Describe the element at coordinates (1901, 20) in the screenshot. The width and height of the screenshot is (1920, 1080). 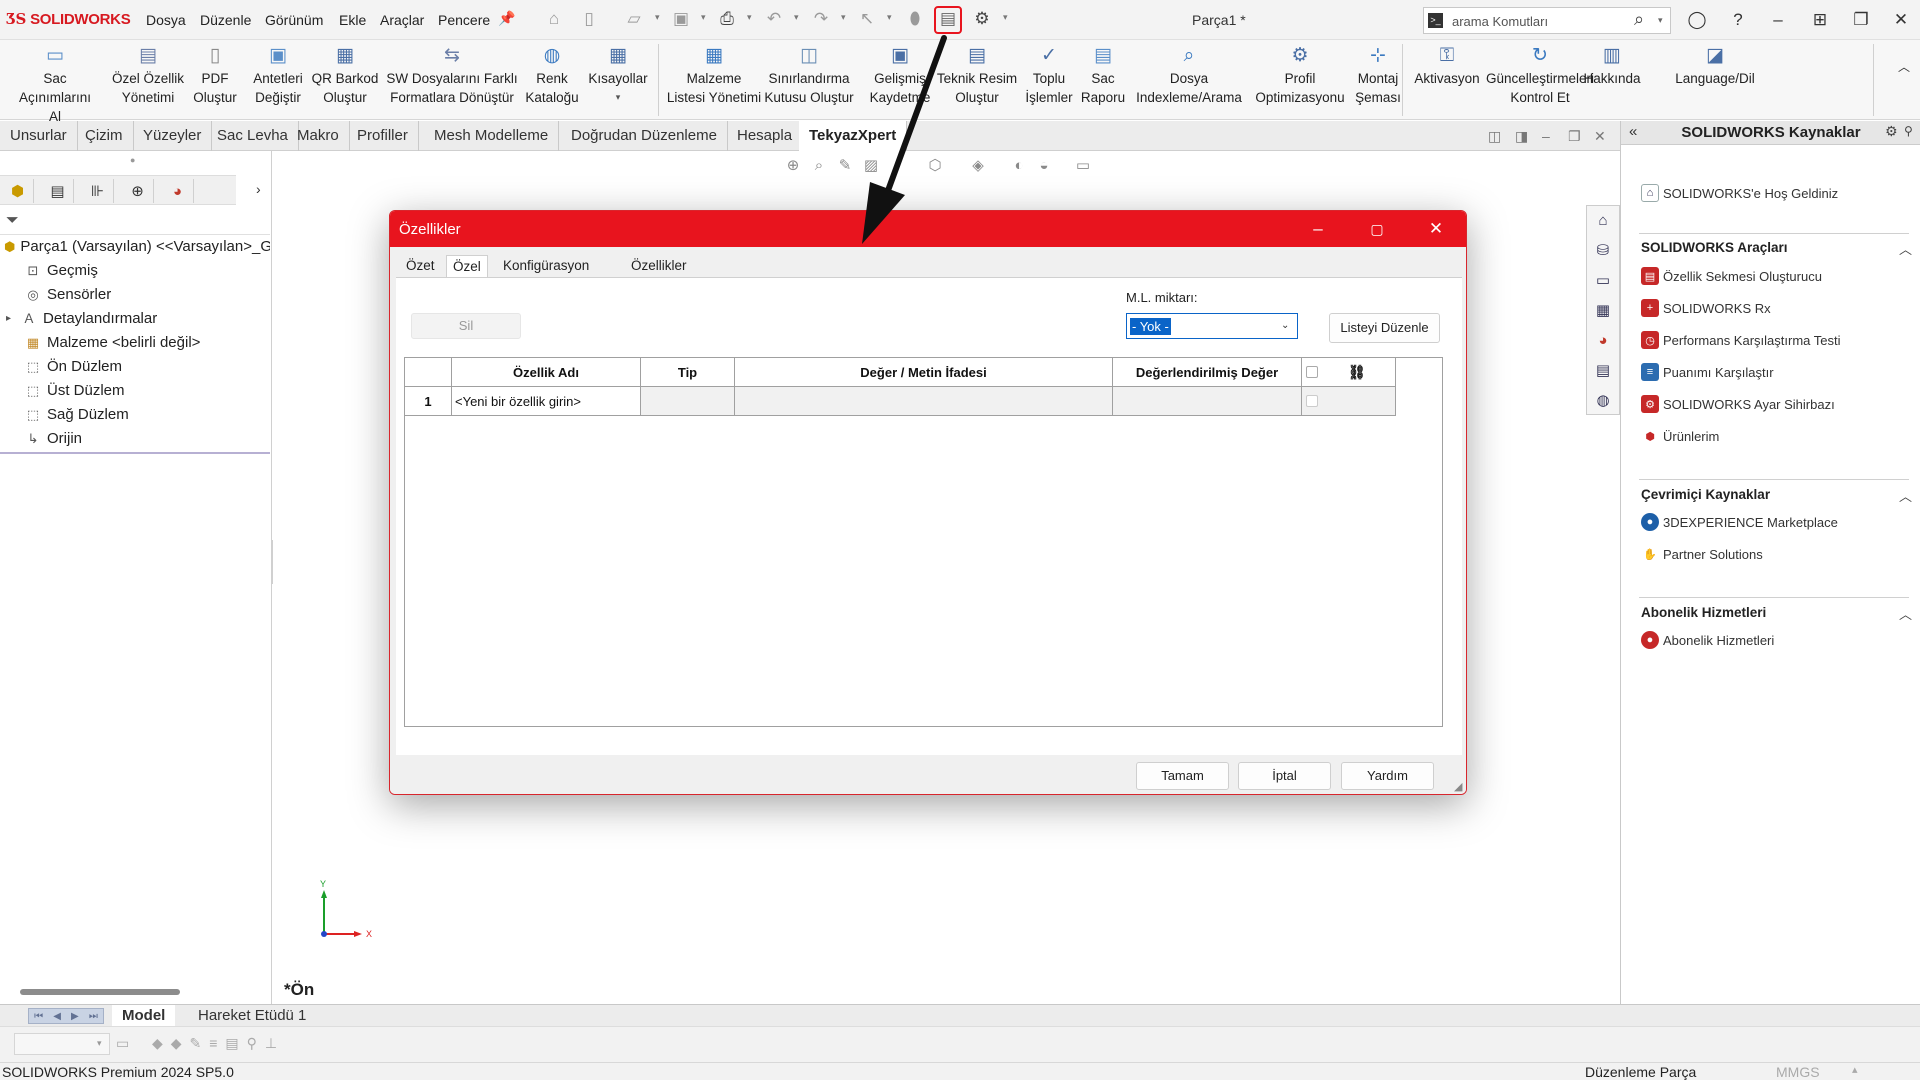
I see `close-app-icon: ✕` at that location.